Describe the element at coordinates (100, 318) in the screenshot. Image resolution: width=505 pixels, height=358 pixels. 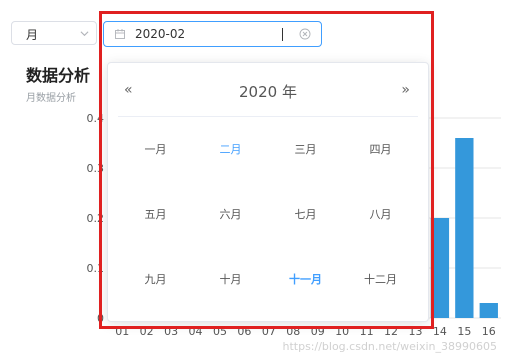
I see `y-tick-label: 0` at that location.